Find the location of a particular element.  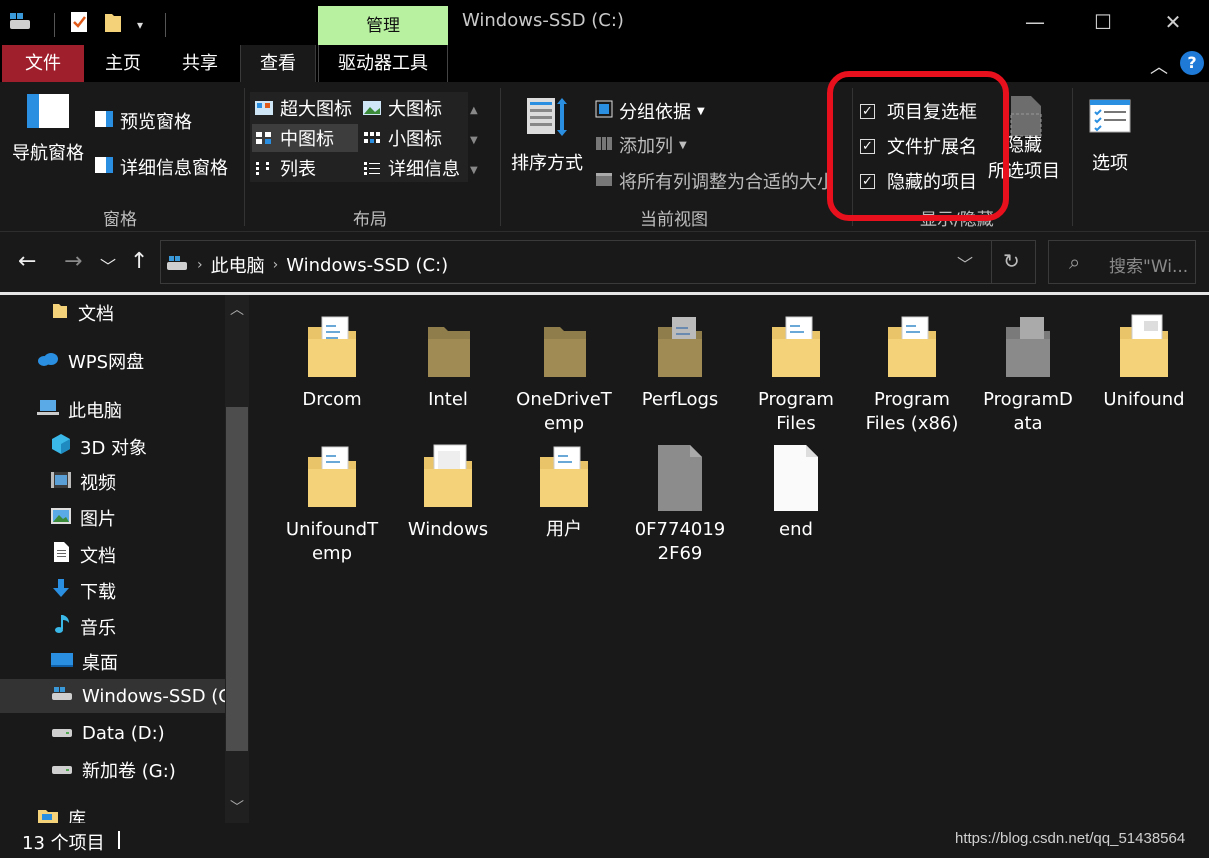

folder-programdata: ProgramD ata is located at coordinates (1028, 372).